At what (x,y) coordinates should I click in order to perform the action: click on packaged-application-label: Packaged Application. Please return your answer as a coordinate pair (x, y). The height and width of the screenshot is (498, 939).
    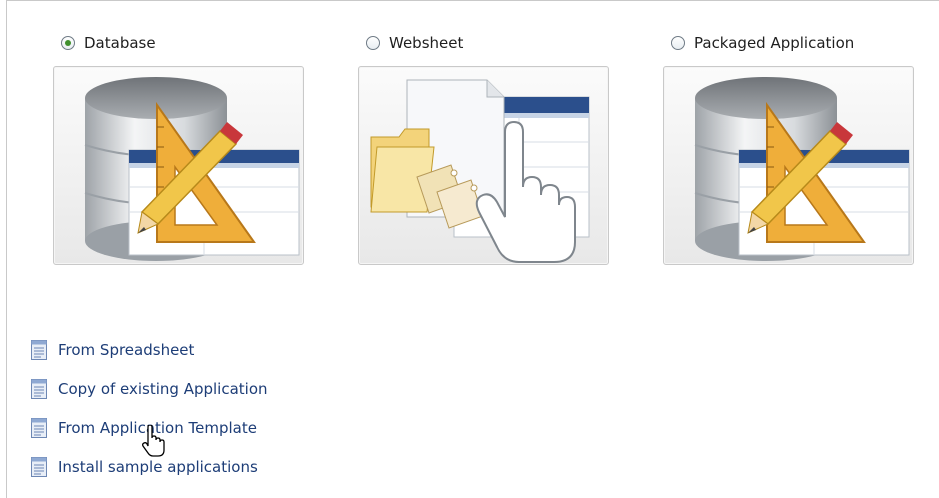
    Looking at the image, I should click on (774, 43).